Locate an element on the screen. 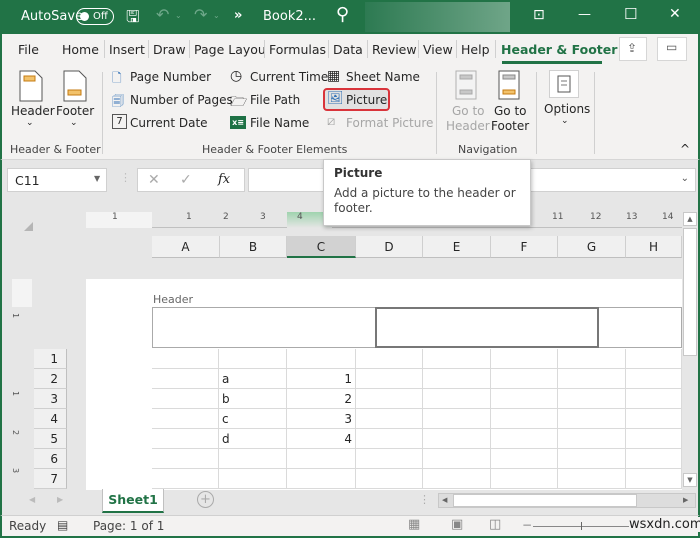  dropdown-arrow-icon: ▼ is located at coordinates (97, 178).